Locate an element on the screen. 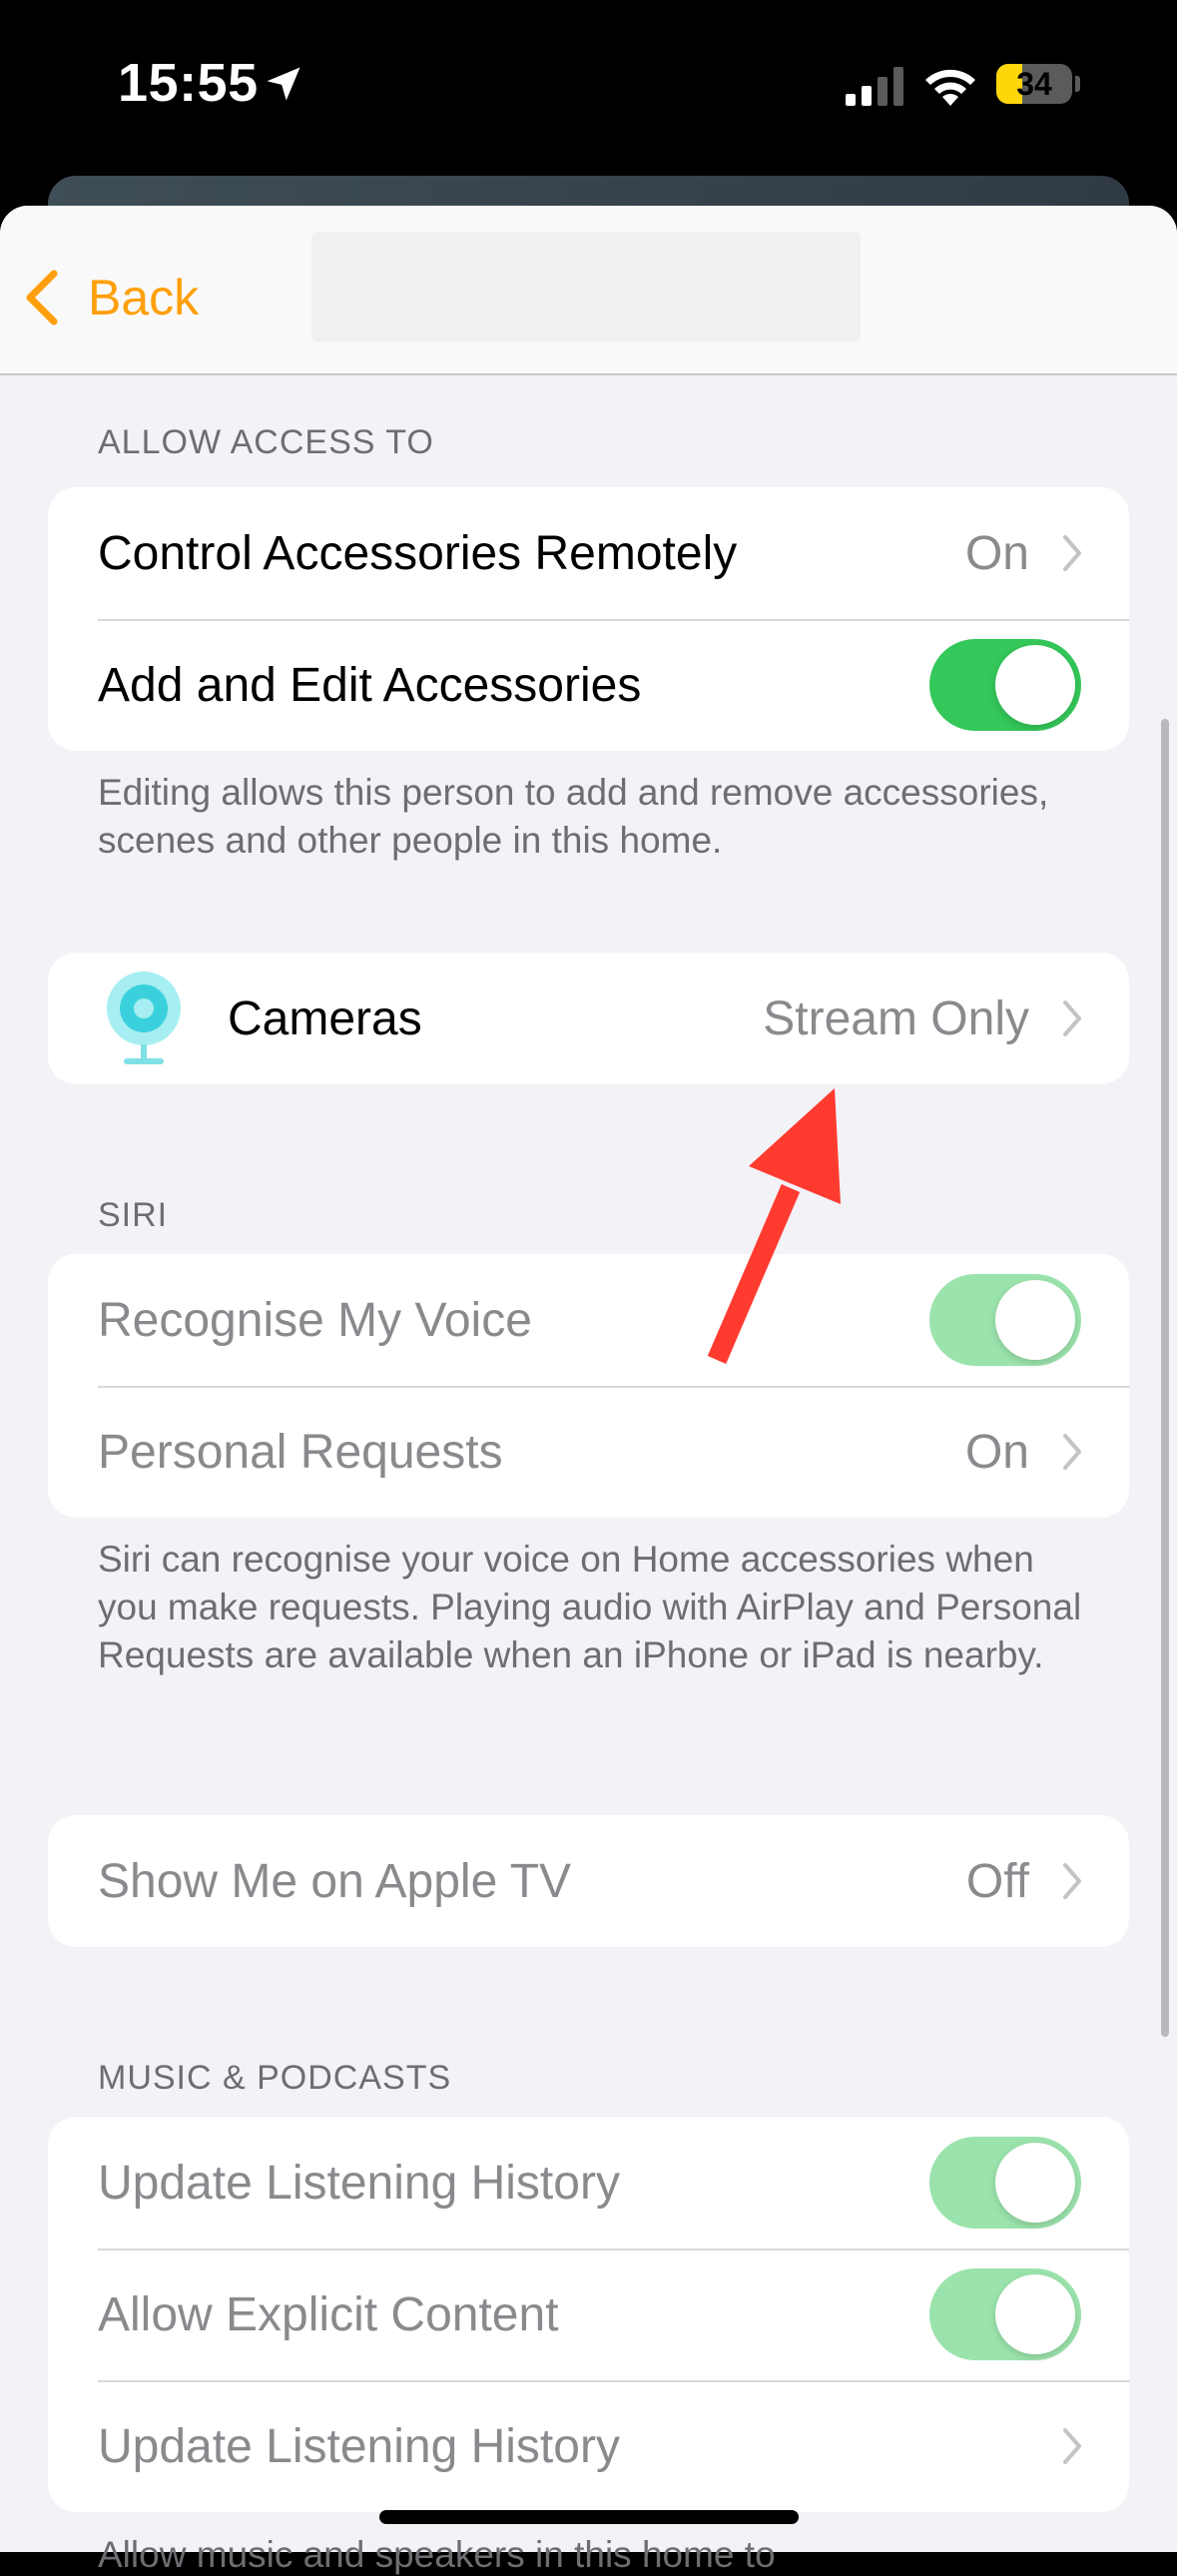  location-arrow-icon is located at coordinates (284, 84).